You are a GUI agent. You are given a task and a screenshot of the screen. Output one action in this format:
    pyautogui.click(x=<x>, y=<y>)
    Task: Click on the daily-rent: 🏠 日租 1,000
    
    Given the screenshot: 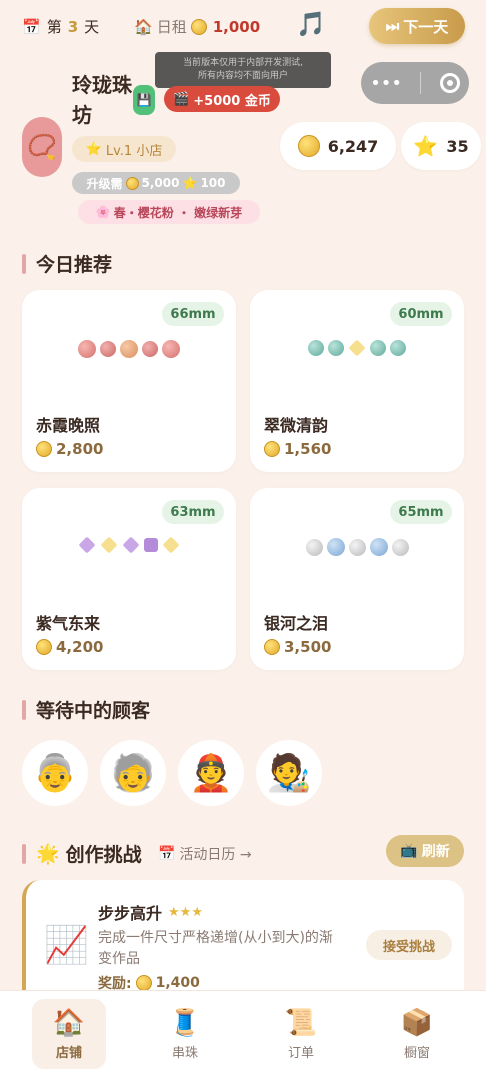 What is the action you would take?
    pyautogui.click(x=197, y=26)
    